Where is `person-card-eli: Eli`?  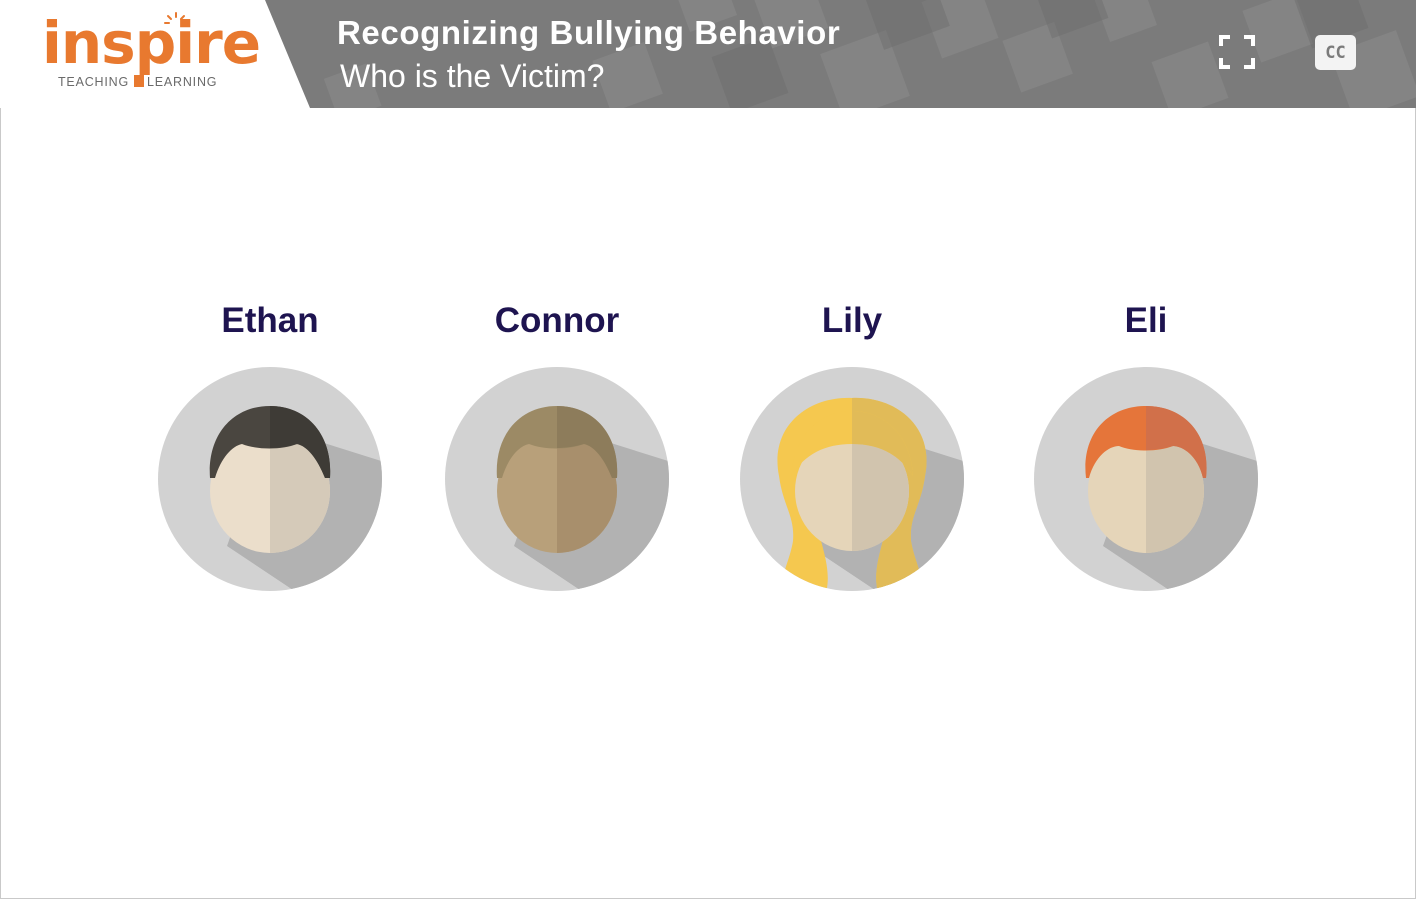
person-card-eli: Eli is located at coordinates (1146, 444).